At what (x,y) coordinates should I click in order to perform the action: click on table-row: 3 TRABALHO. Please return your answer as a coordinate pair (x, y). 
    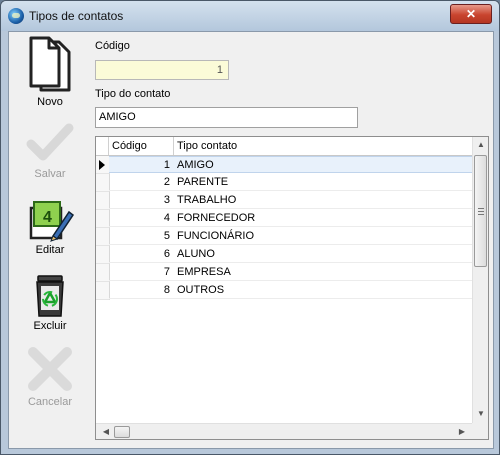
    Looking at the image, I should click on (284, 201).